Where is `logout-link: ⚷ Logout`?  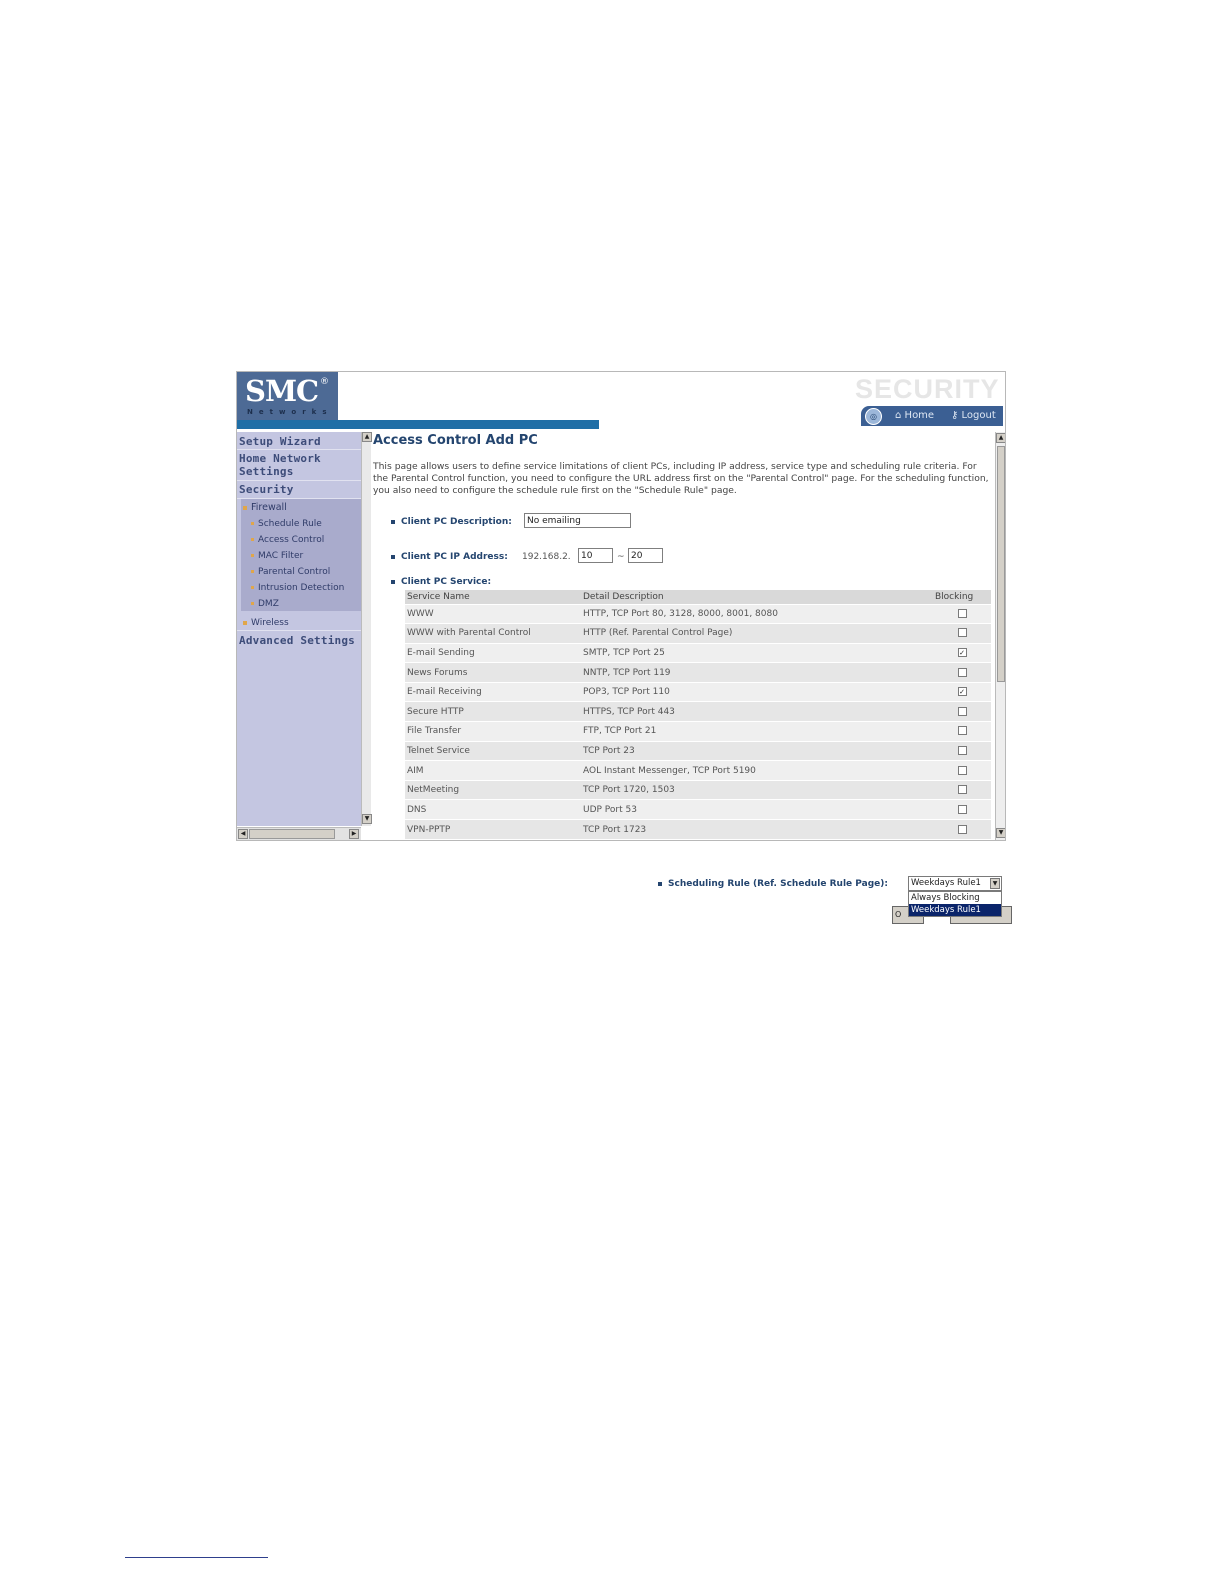
logout-link: ⚷ Logout is located at coordinates (973, 415).